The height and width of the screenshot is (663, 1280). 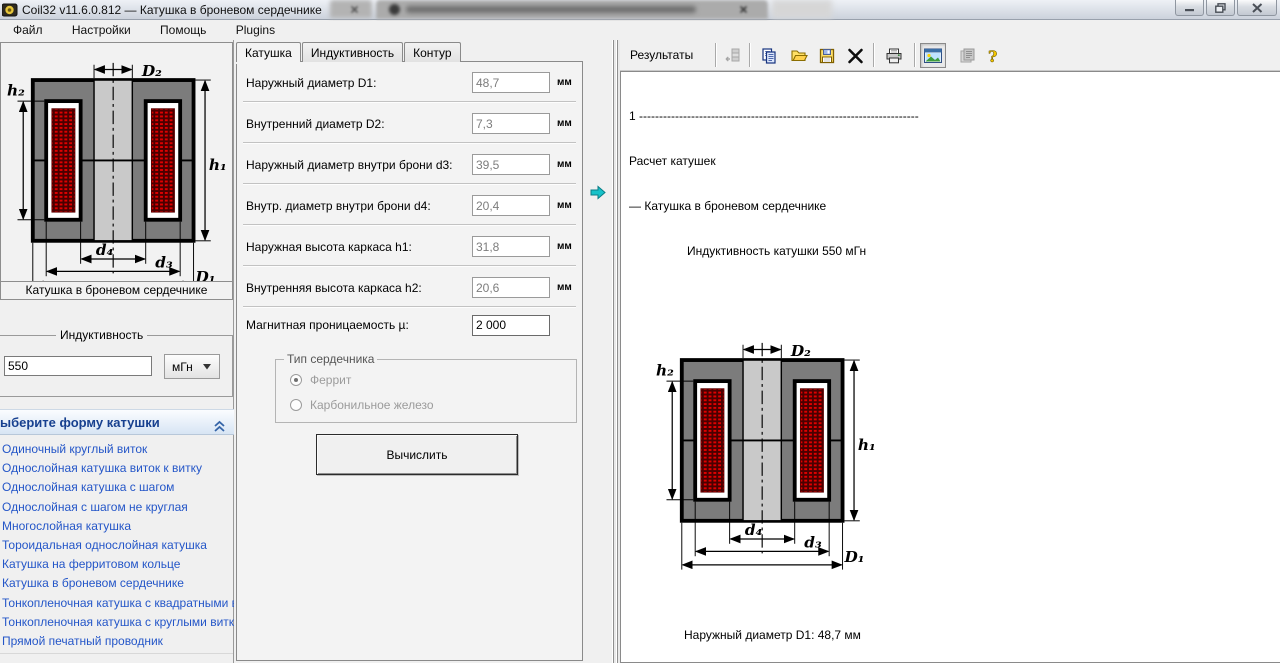 I want to click on inductance-unit-value: мГн, so click(x=182, y=366).